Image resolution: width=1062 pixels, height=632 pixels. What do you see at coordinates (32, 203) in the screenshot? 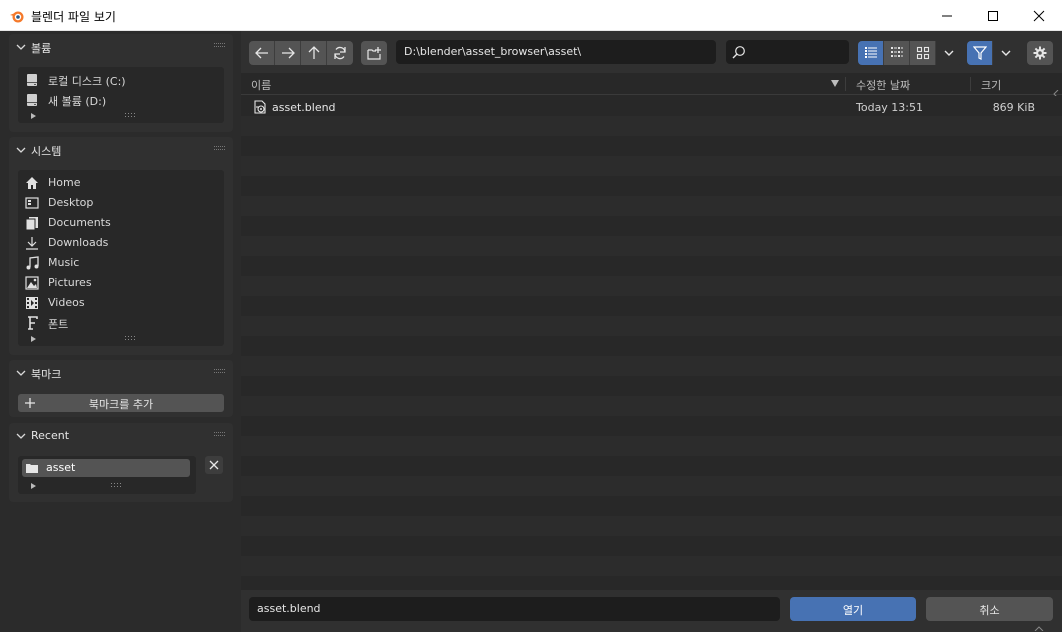
I see `desktop-icon` at bounding box center [32, 203].